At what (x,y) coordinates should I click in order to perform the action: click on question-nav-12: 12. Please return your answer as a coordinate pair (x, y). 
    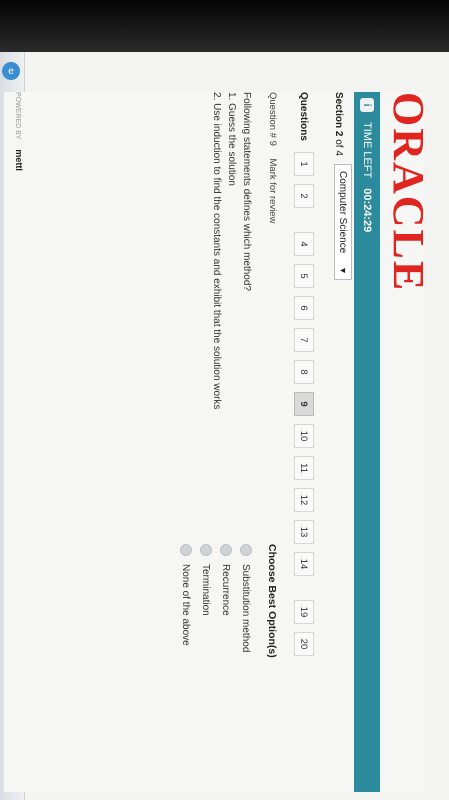
    Looking at the image, I should click on (304, 500).